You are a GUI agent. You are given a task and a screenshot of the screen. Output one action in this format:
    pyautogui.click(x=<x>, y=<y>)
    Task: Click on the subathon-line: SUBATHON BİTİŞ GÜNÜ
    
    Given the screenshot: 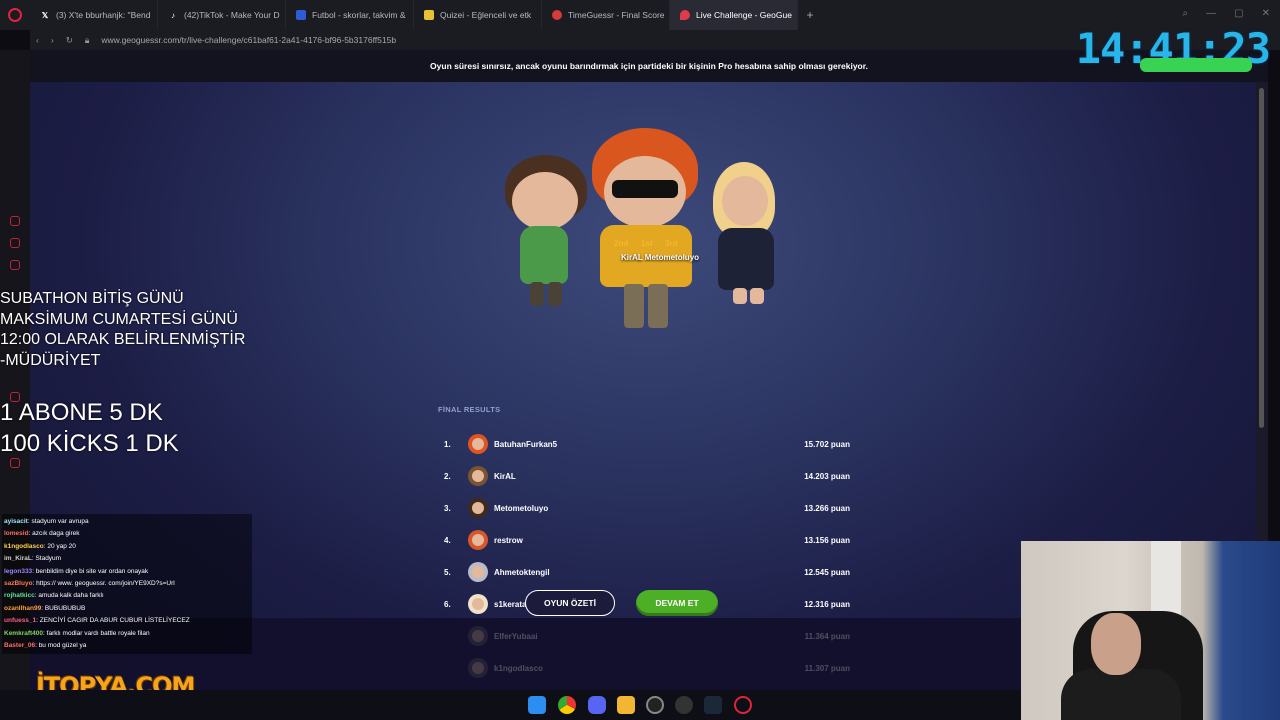 What is the action you would take?
    pyautogui.click(x=92, y=298)
    